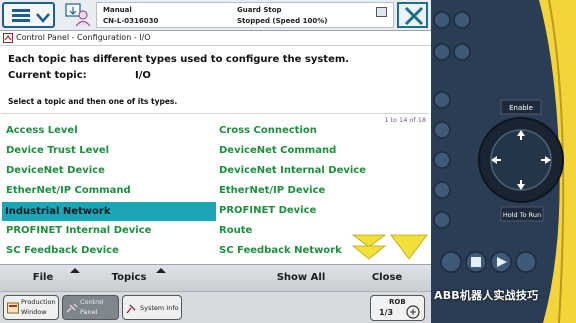 This screenshot has width=576, height=323. Describe the element at coordinates (259, 10) in the screenshot. I see `controller-state: Guard Stop` at that location.